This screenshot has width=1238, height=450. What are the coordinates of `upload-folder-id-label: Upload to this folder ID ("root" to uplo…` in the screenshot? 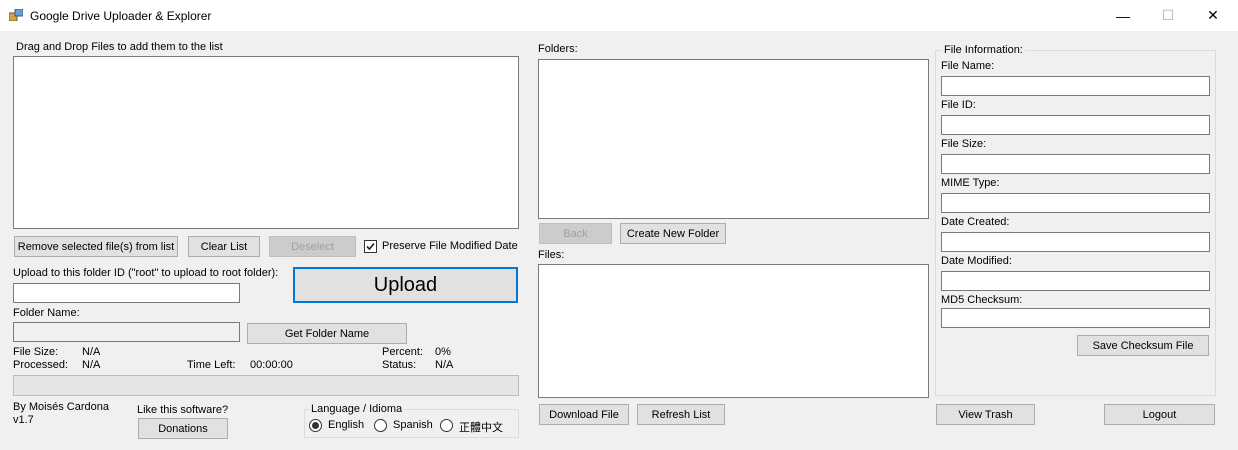 It's located at (146, 273).